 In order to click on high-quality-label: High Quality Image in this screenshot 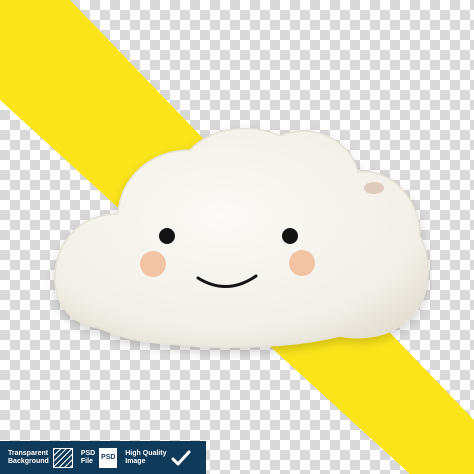, I will do `click(146, 457)`.